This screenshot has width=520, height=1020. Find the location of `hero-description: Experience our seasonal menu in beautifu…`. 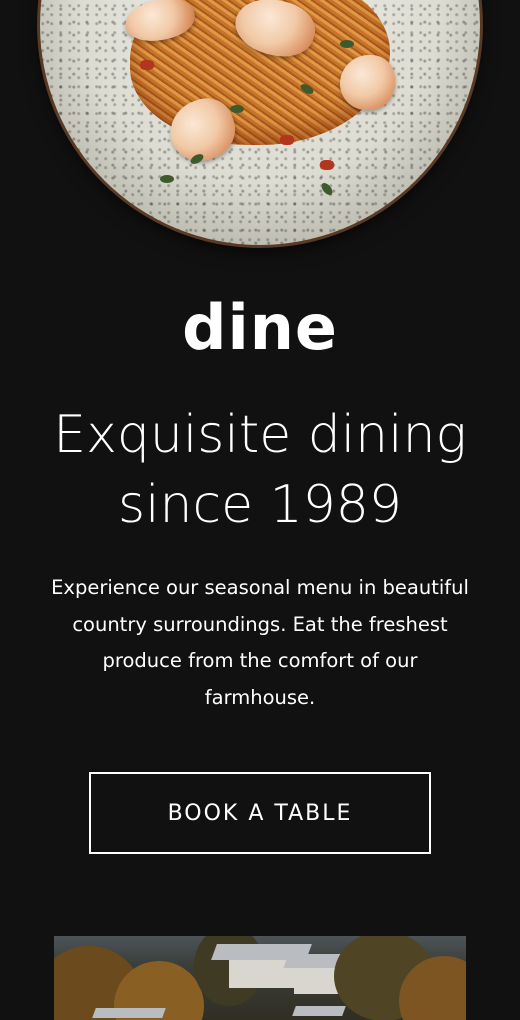

hero-description: Experience our seasonal menu in beautifu… is located at coordinates (260, 642).